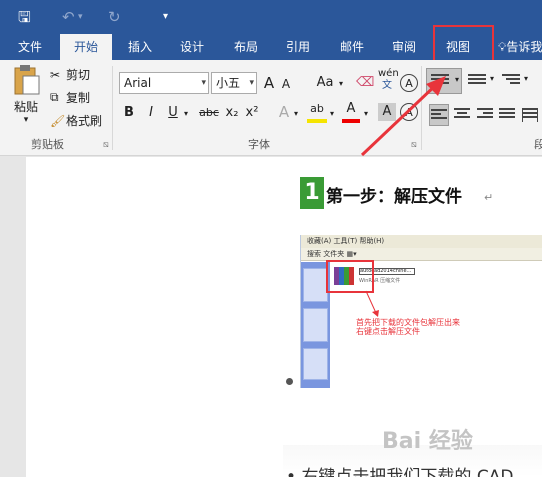 The image size is (542, 477). What do you see at coordinates (394, 197) in the screenshot?
I see `step-heading: 第一步：解压文件` at bounding box center [394, 197].